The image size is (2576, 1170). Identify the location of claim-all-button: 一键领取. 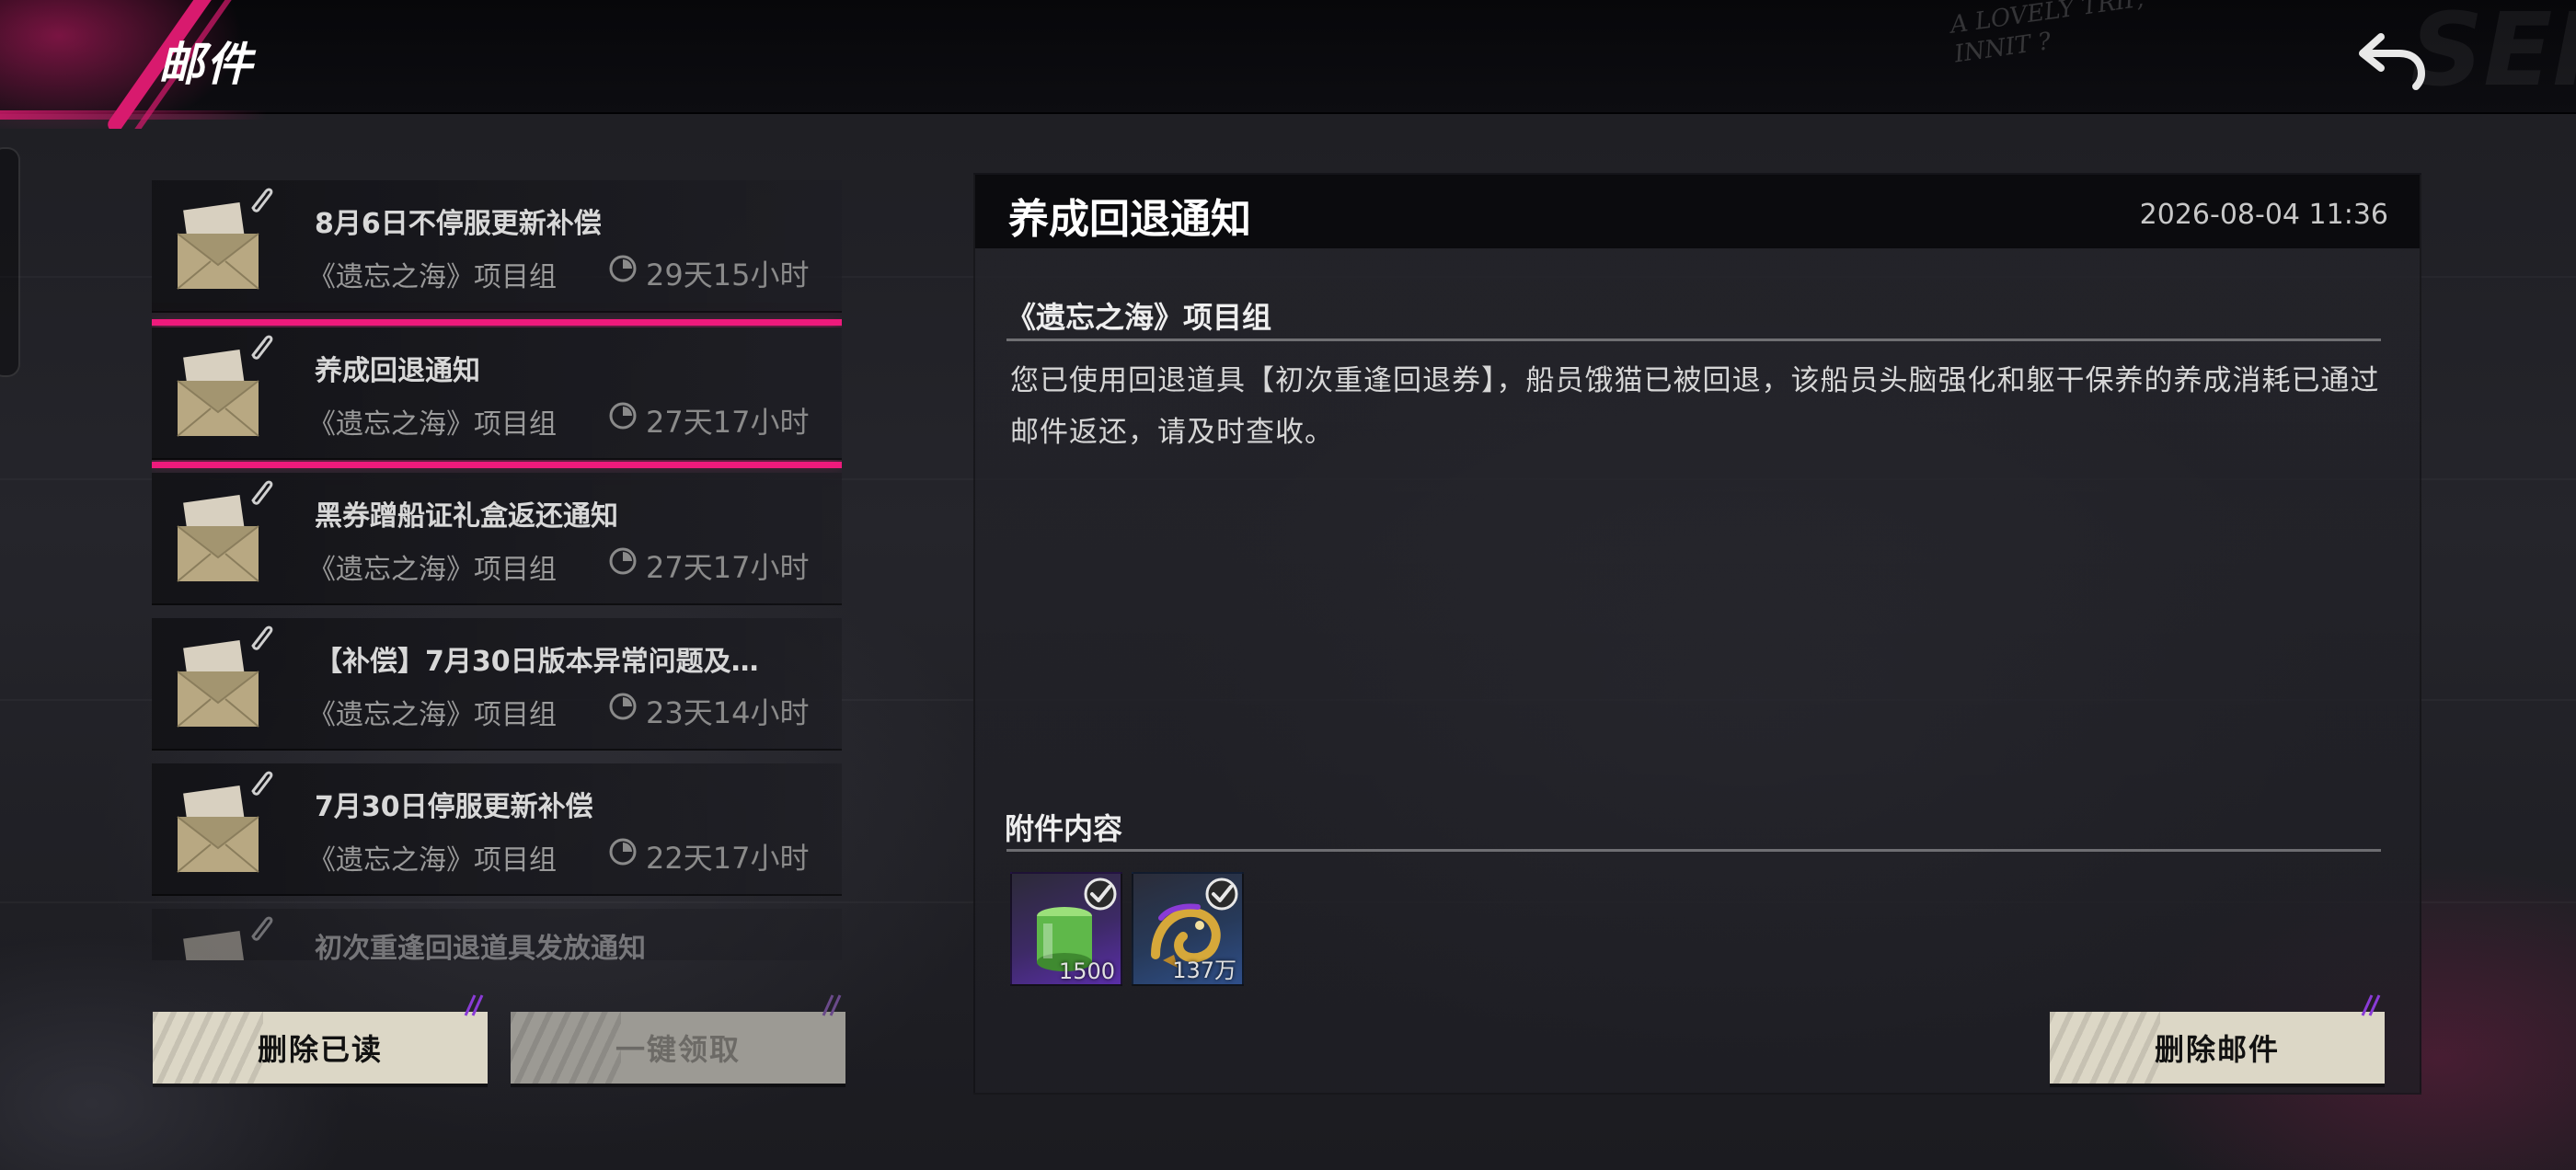
(678, 1039).